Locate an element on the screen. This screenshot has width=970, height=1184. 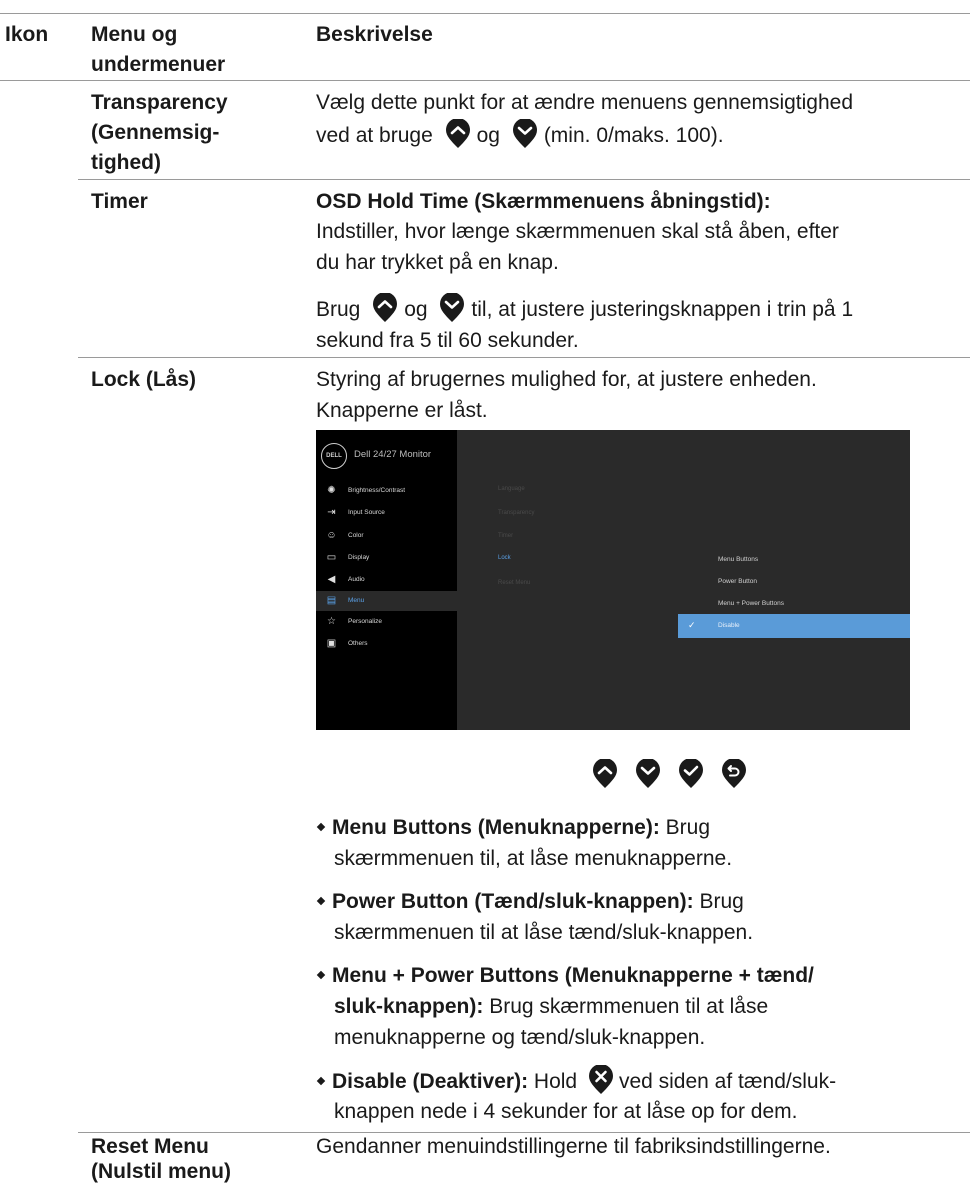
osd-option-menu-power: Menu + Power Buttons is located at coordinates (751, 603).